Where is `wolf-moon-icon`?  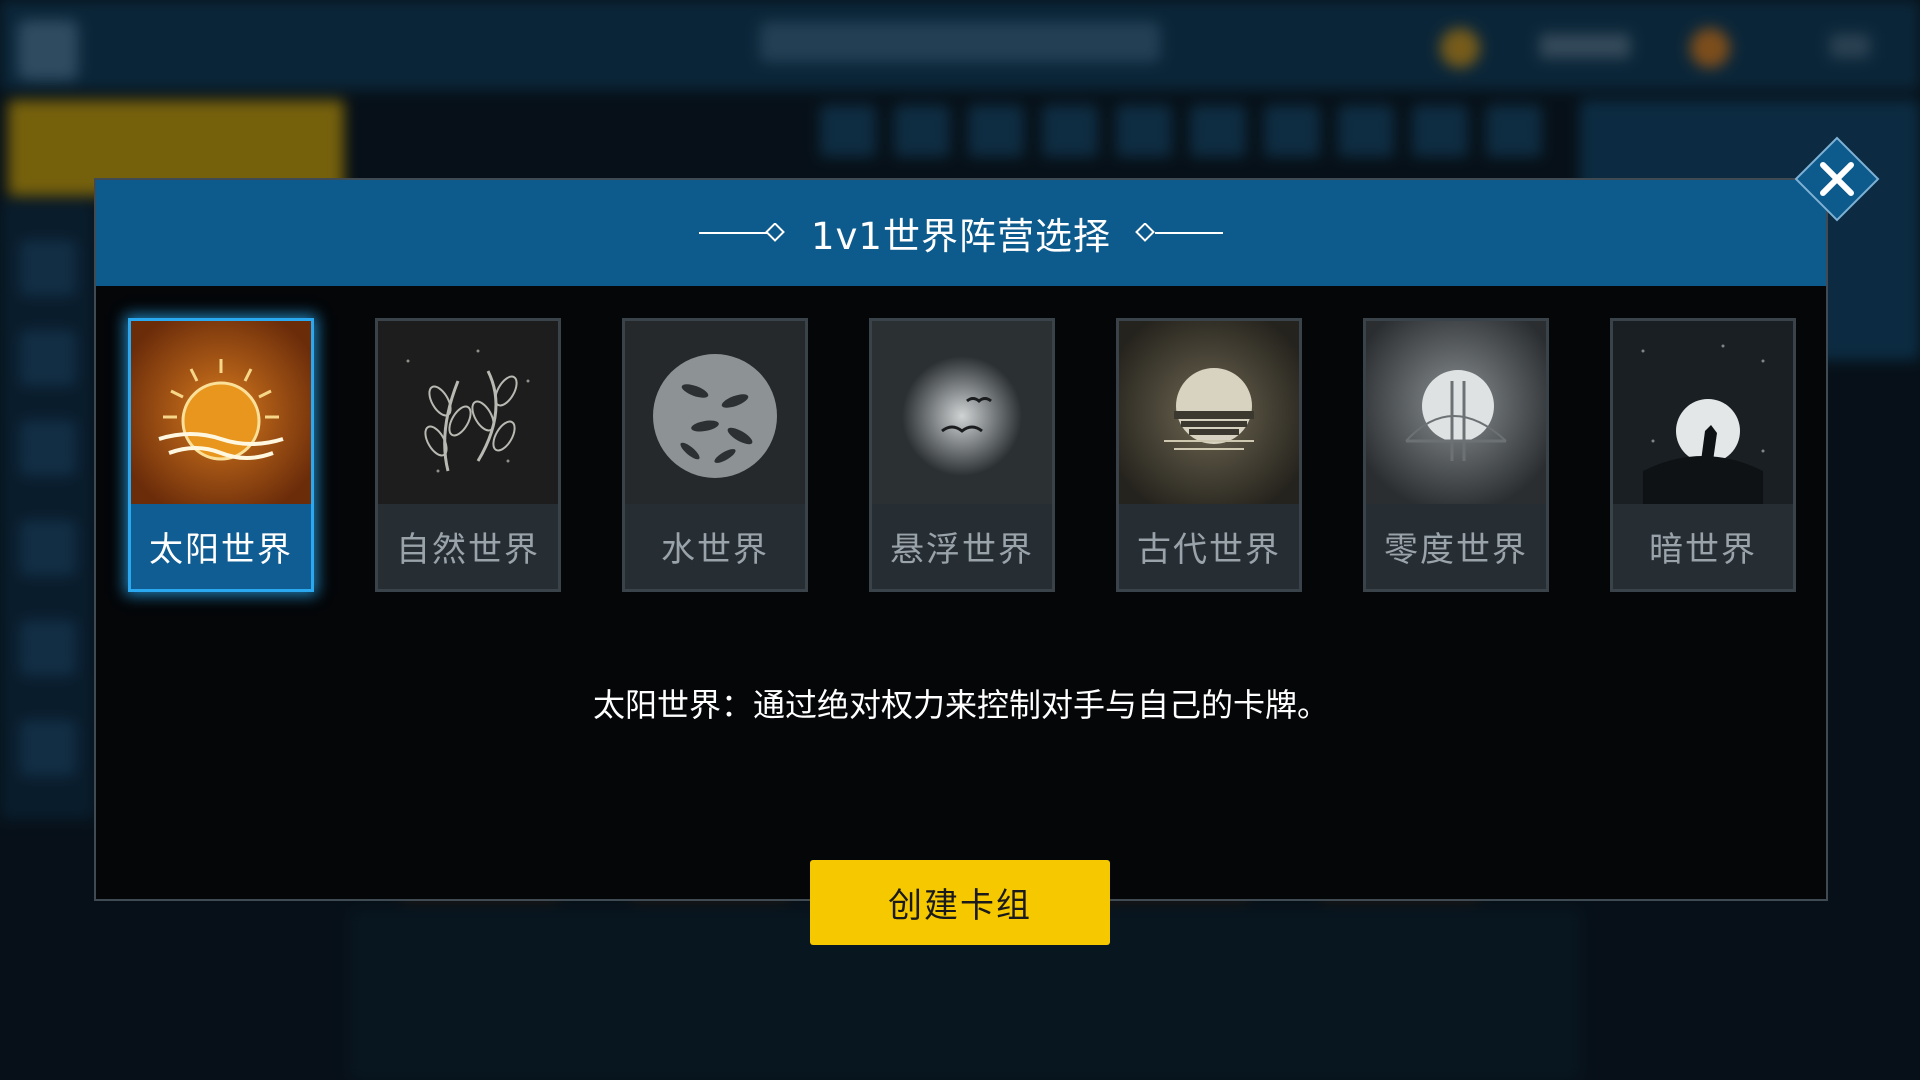
wolf-moon-icon is located at coordinates (1703, 412).